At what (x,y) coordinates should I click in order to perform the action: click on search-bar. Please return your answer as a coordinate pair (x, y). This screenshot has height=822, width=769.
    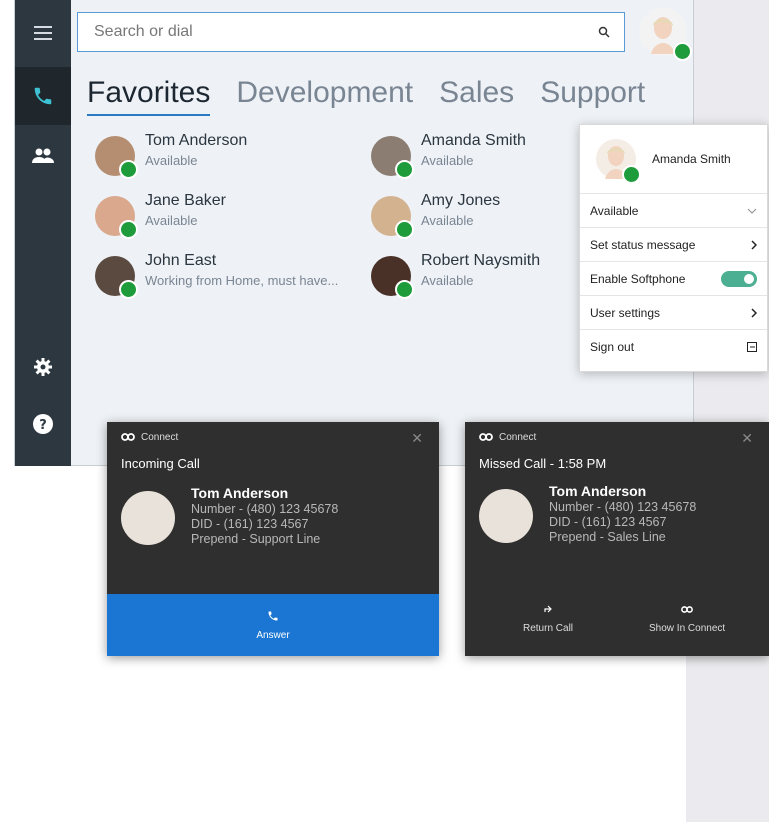
    Looking at the image, I should click on (351, 32).